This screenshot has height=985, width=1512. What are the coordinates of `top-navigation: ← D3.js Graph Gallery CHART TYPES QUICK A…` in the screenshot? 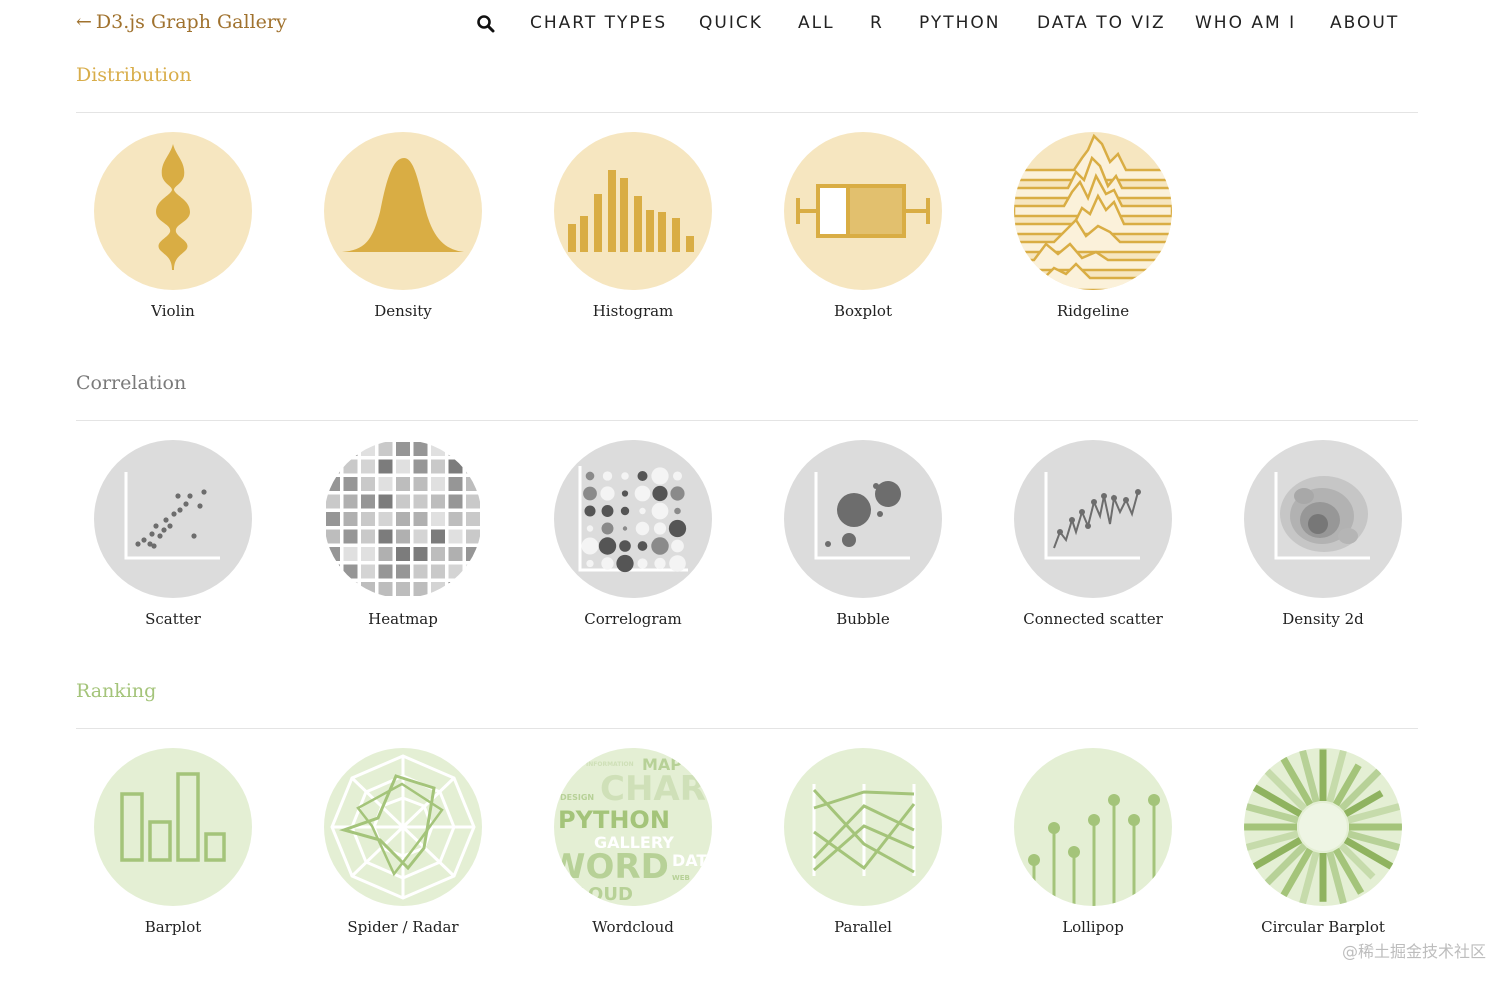 It's located at (756, 25).